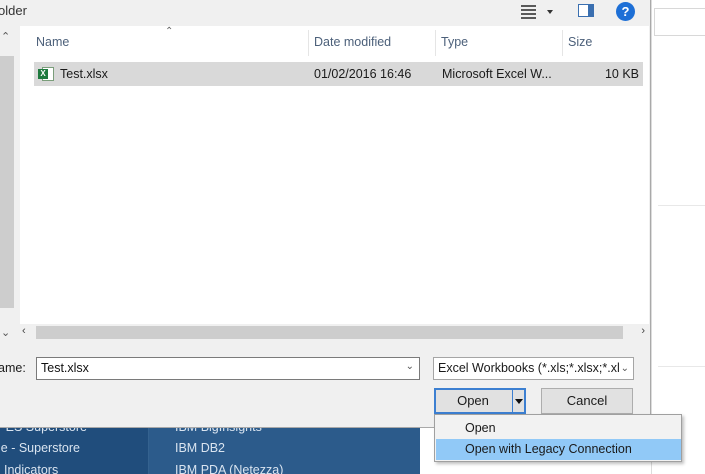 Image resolution: width=705 pixels, height=474 pixels. I want to click on file-type-filter: Excel Workbooks (*.xls;*.xlsx;*.xl ⌄, so click(533, 368).